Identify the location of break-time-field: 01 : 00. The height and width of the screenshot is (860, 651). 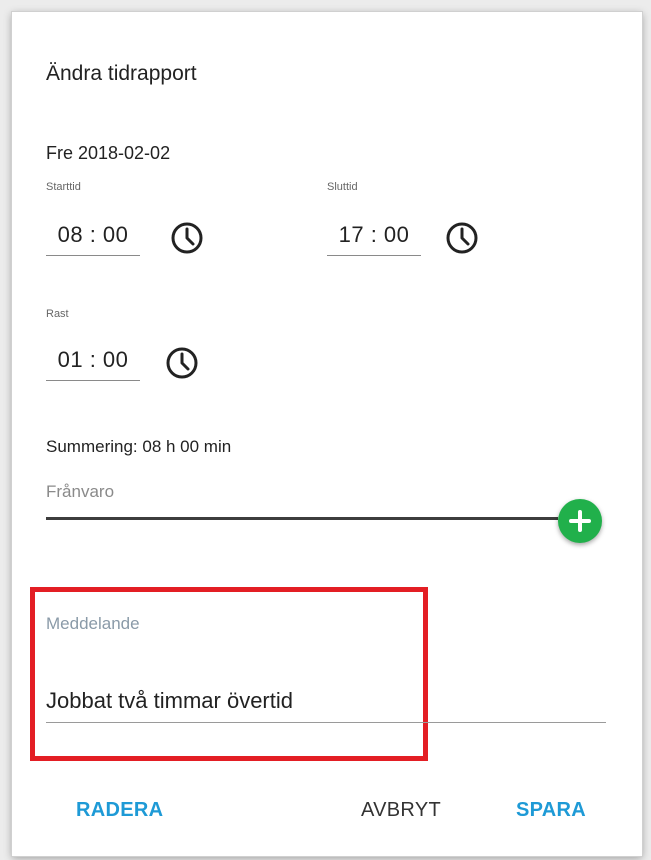
(93, 361).